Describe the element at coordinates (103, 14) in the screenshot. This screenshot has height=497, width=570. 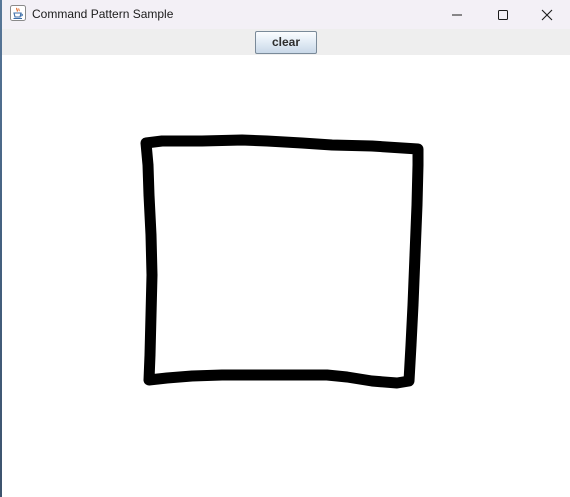
I see `window-title: Command Pattern Sample` at that location.